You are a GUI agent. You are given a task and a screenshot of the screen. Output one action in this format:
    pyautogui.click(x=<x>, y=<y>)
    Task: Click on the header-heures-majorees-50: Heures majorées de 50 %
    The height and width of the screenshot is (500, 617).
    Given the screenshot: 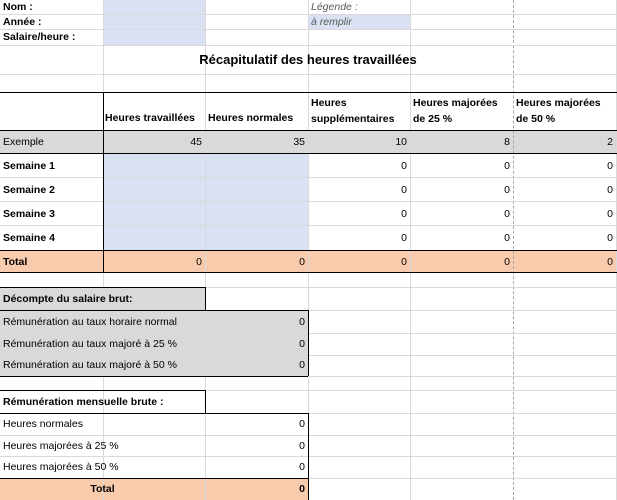 What is the action you would take?
    pyautogui.click(x=558, y=111)
    